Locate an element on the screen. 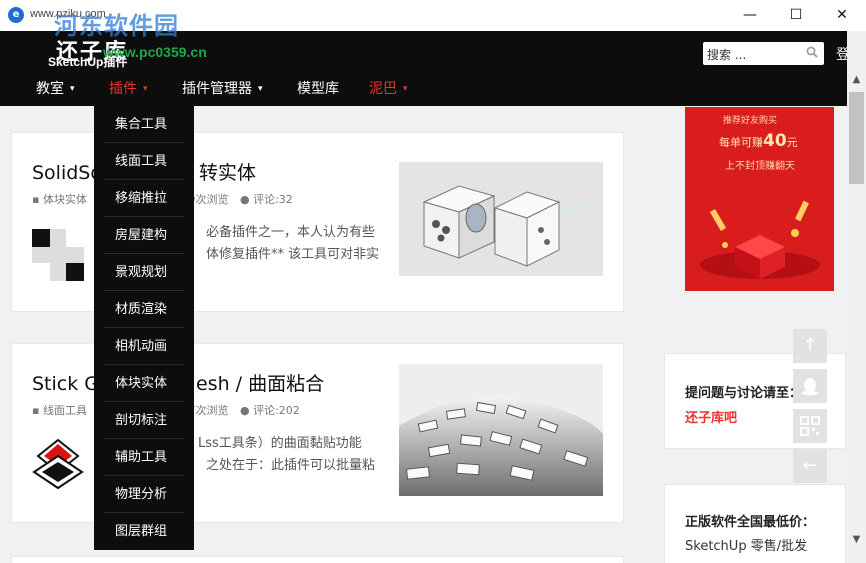  post-image-cubes is located at coordinates (501, 219).